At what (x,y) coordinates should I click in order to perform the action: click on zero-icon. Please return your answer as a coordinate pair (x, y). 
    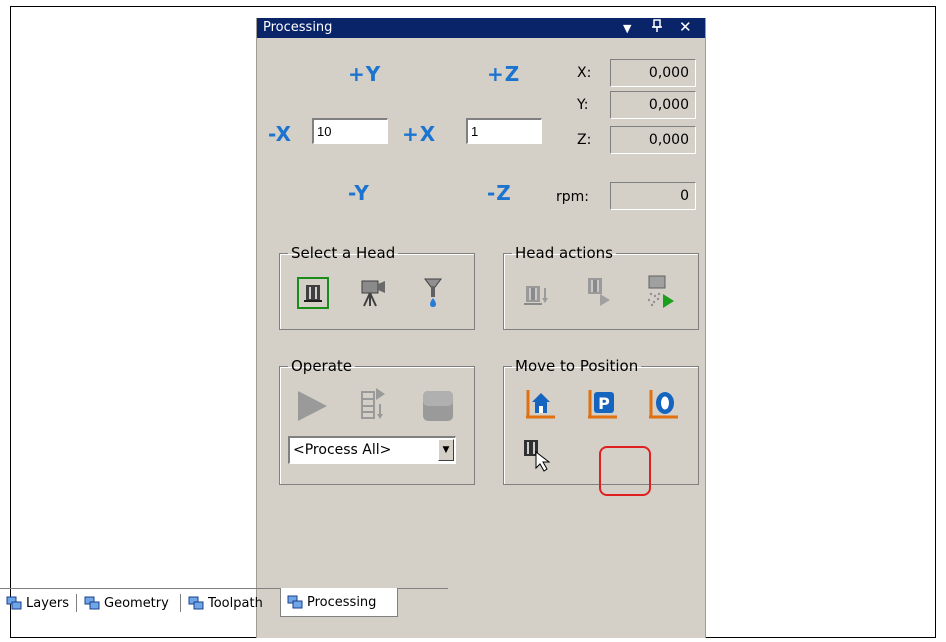
    Looking at the image, I should click on (663, 404).